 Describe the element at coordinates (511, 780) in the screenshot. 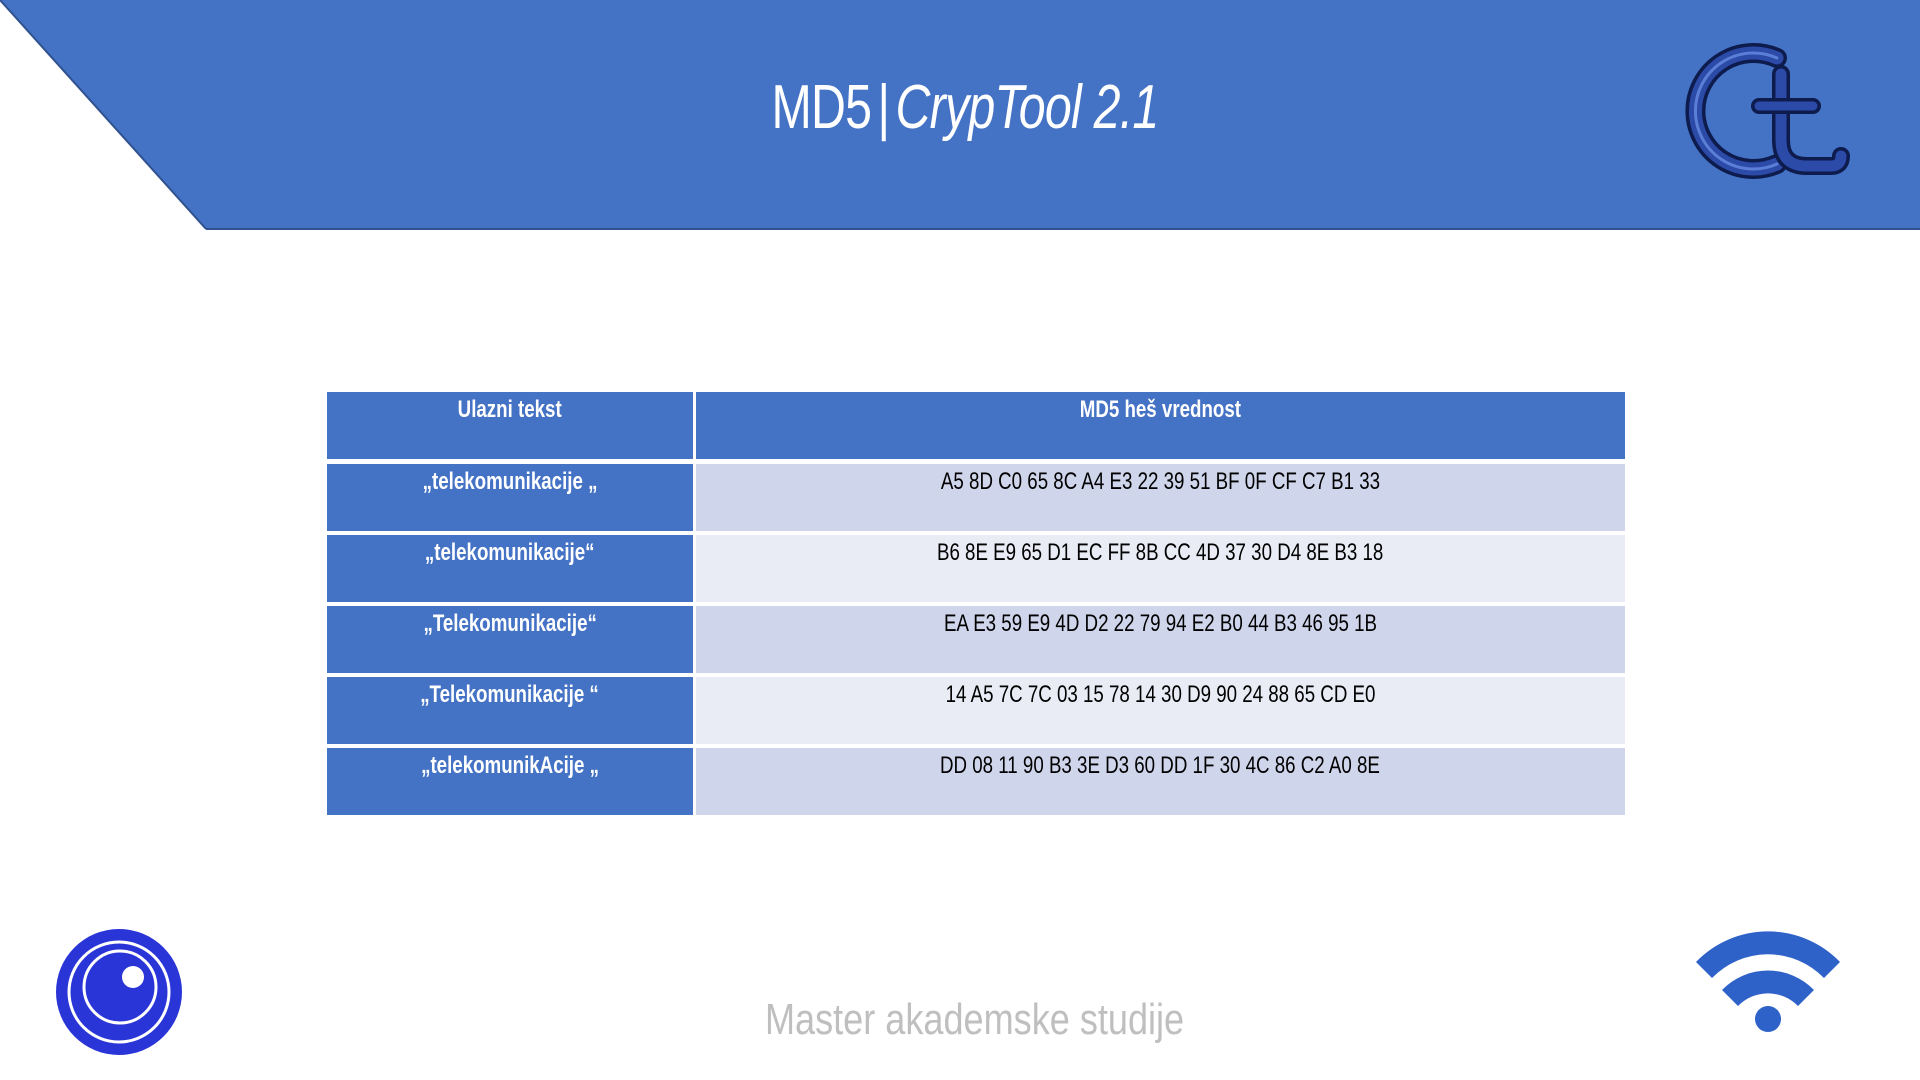

I see `input-text-cell: „telekomunikAcije „` at that location.